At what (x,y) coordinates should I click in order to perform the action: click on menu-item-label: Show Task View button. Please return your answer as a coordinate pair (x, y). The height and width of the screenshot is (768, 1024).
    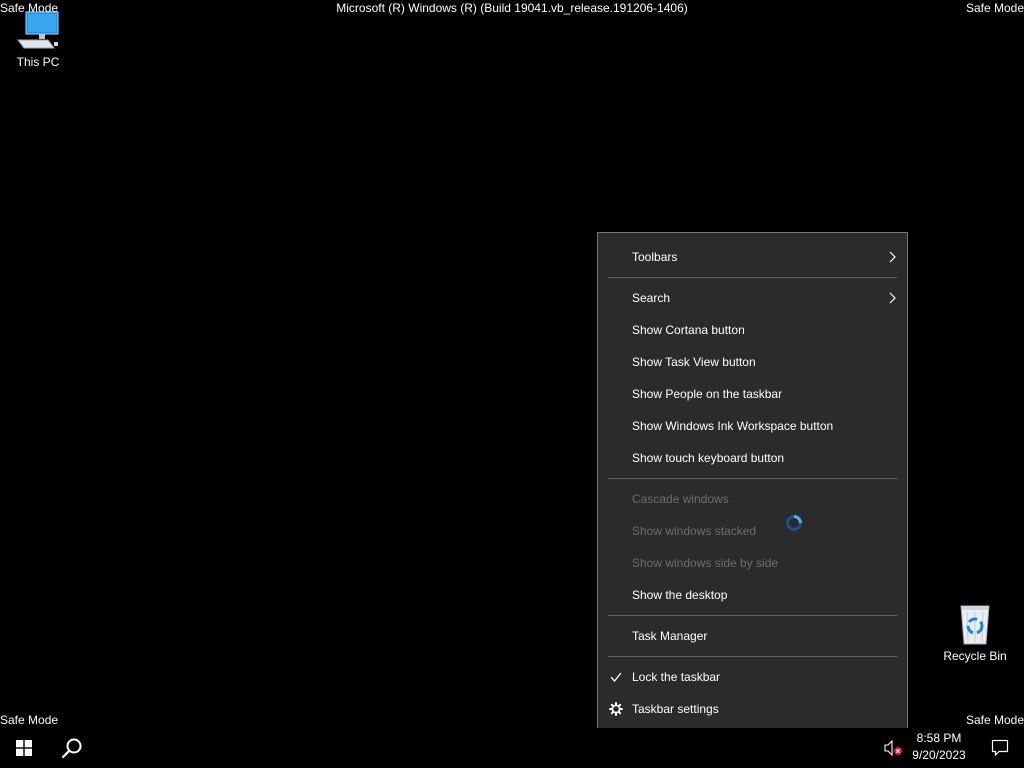
    Looking at the image, I should click on (694, 362).